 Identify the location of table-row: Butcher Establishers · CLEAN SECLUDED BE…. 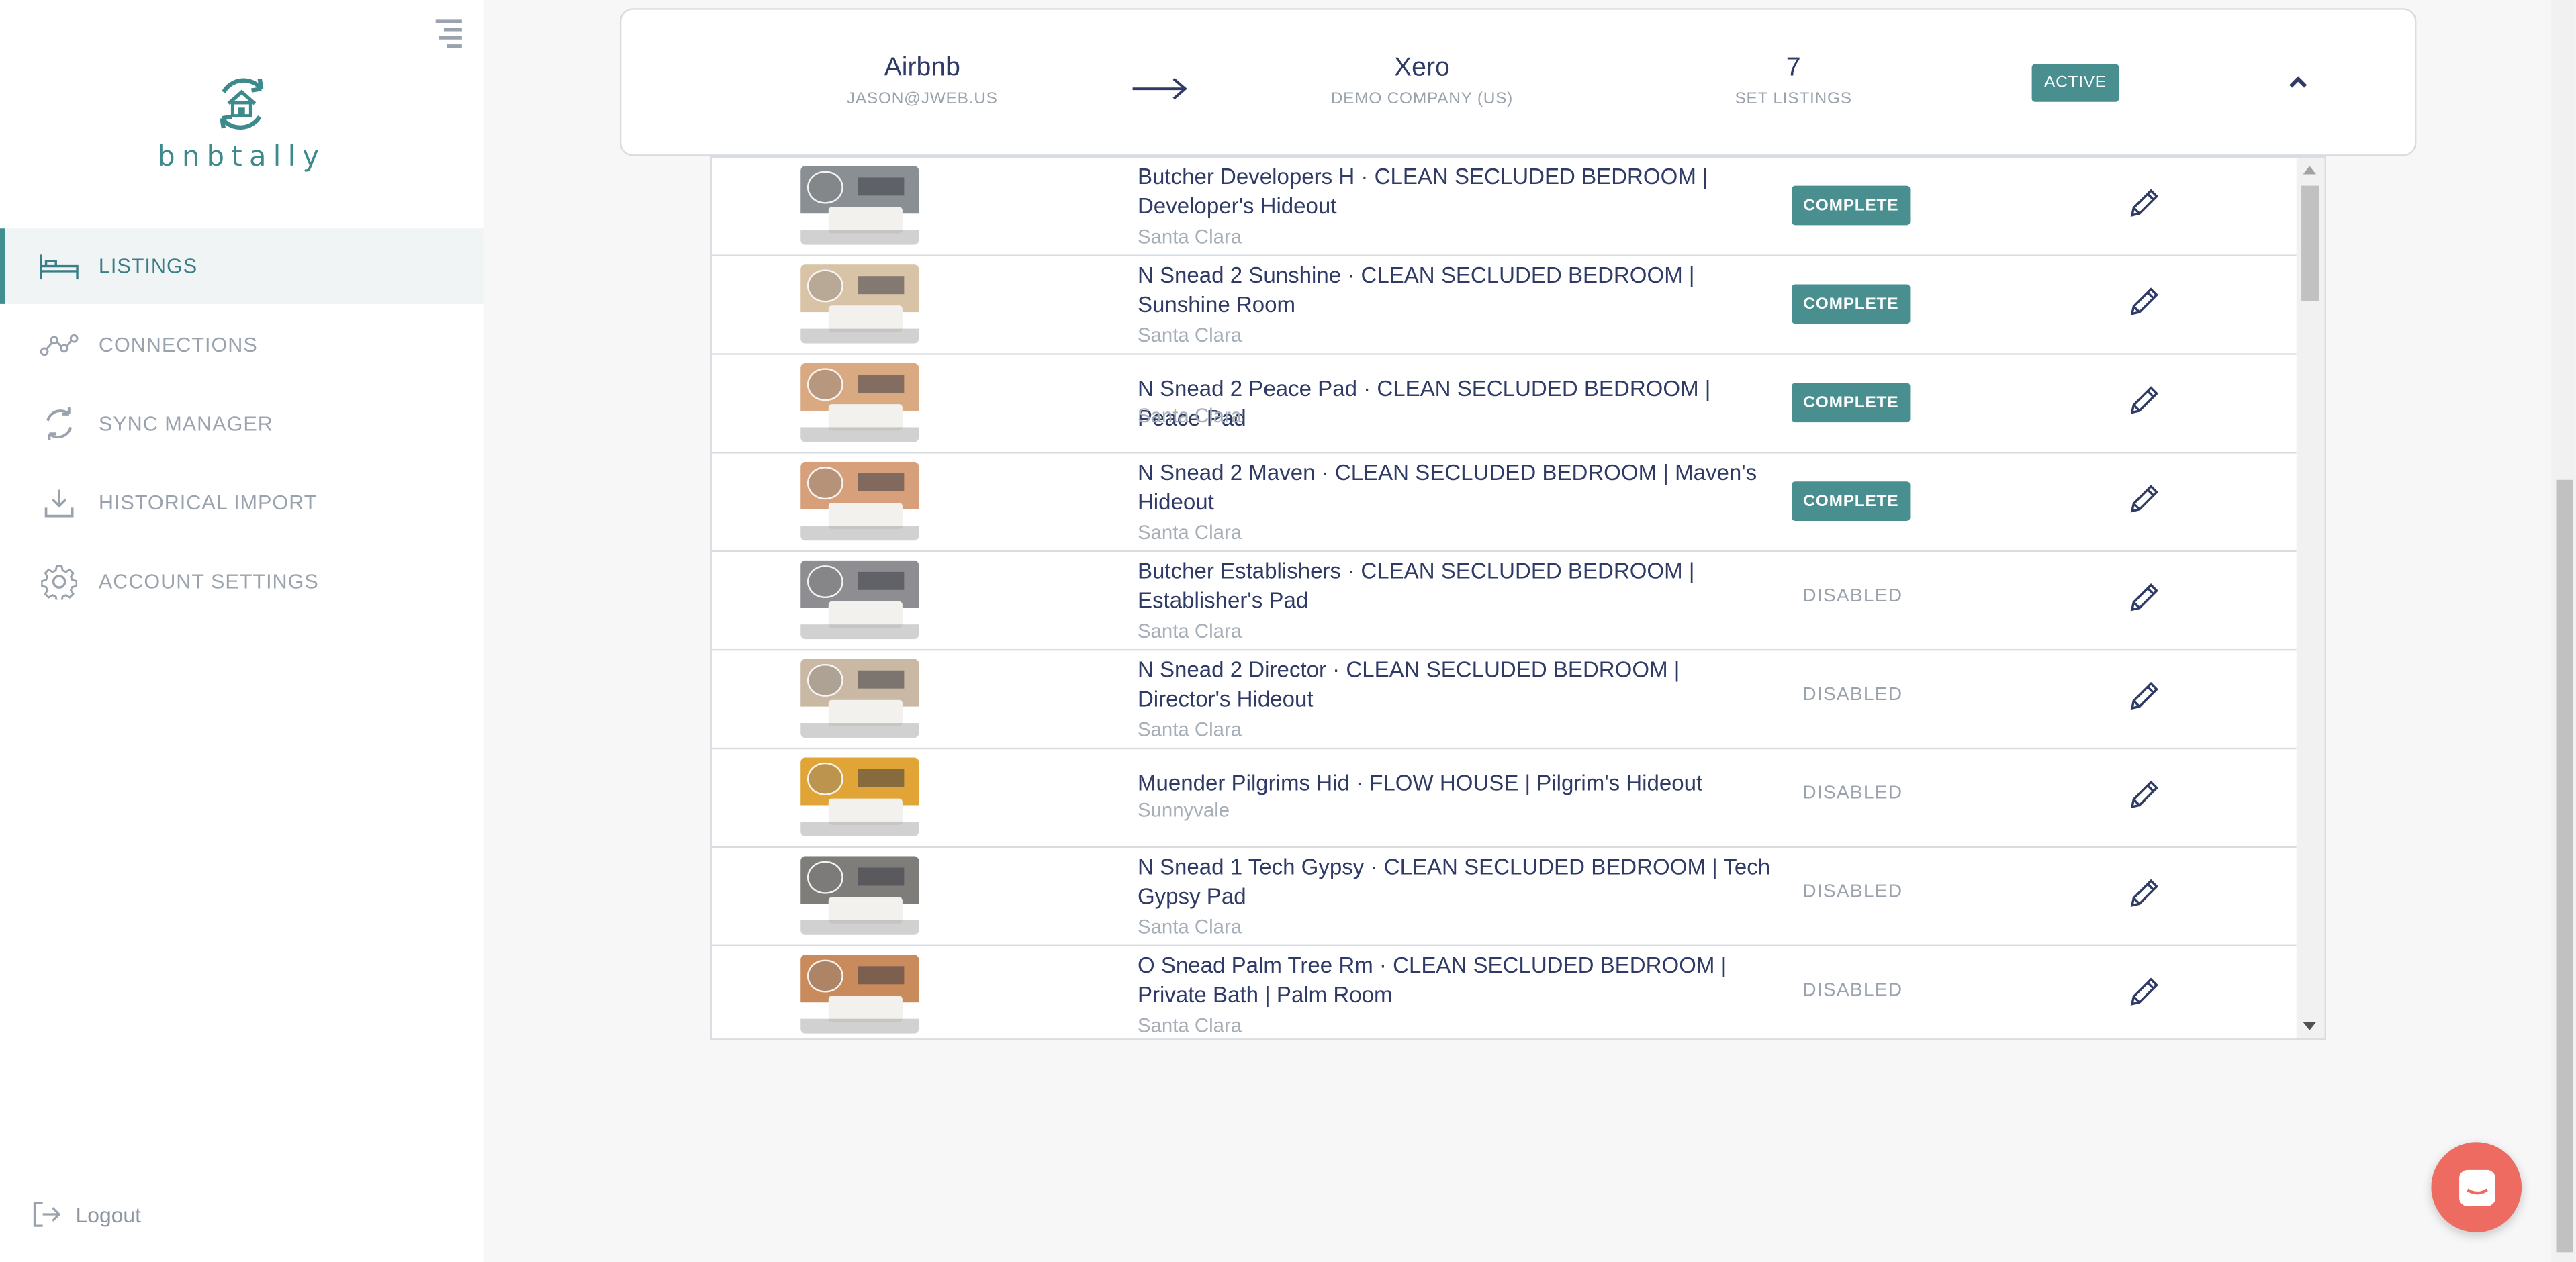
(1504, 602).